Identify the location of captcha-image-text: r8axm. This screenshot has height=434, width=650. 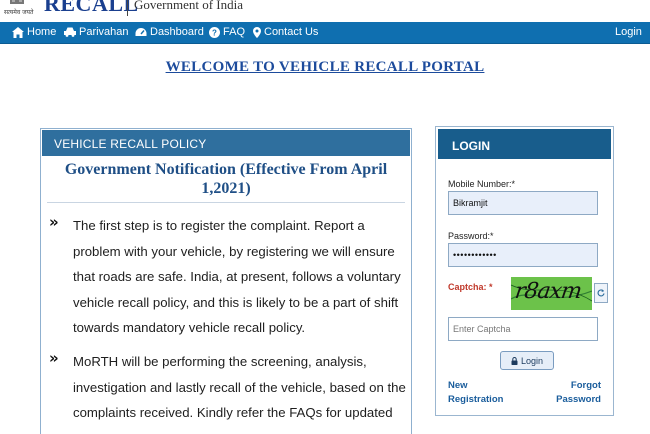
(548, 291).